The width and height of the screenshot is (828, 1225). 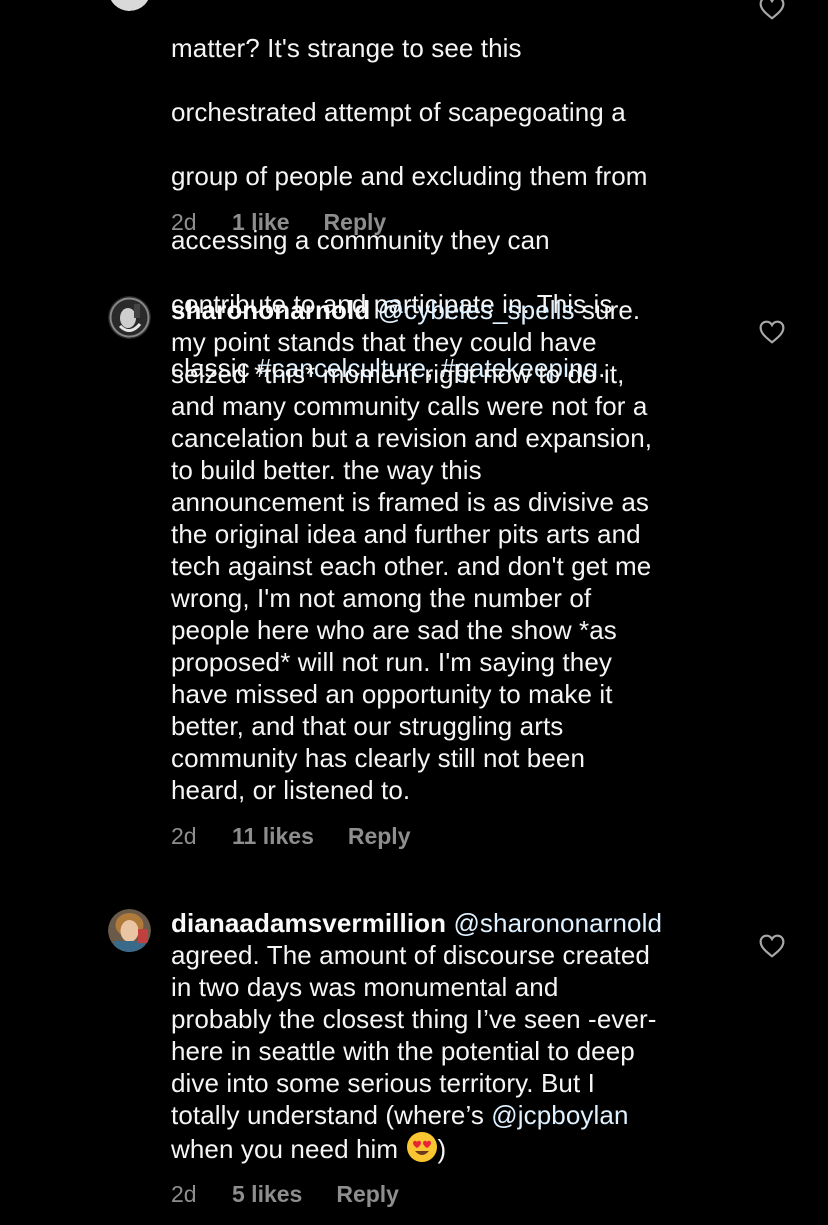 What do you see at coordinates (267, 1194) in the screenshot?
I see `likes-count: 5 likes` at bounding box center [267, 1194].